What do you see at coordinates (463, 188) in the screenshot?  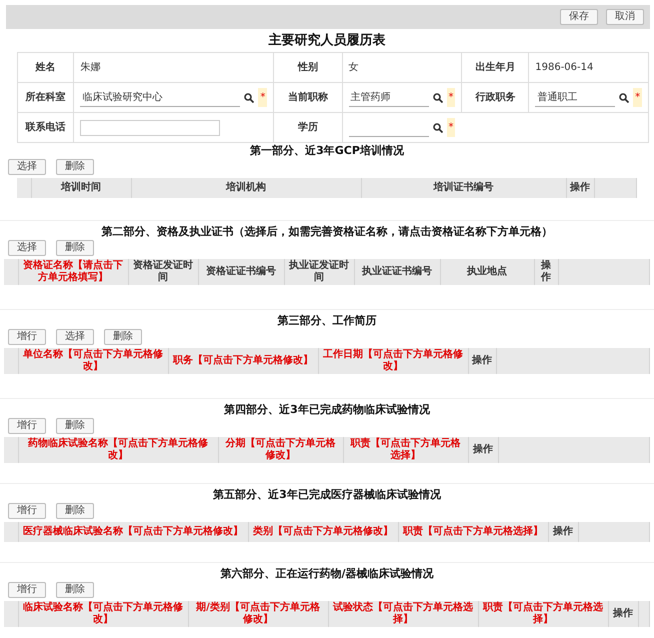 I see `column-header: 培训证书编号` at bounding box center [463, 188].